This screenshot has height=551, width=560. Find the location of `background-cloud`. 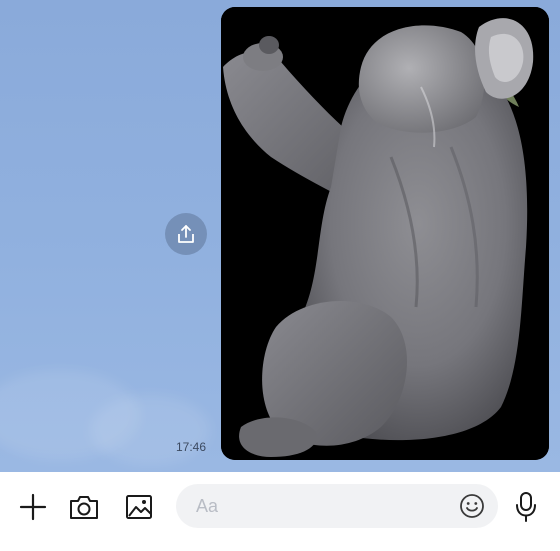

background-cloud is located at coordinates (150, 430).